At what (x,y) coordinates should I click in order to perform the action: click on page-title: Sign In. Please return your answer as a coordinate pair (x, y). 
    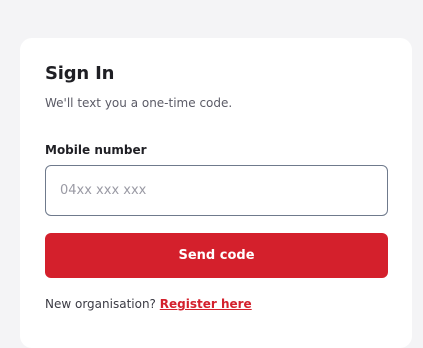
    Looking at the image, I should click on (80, 73).